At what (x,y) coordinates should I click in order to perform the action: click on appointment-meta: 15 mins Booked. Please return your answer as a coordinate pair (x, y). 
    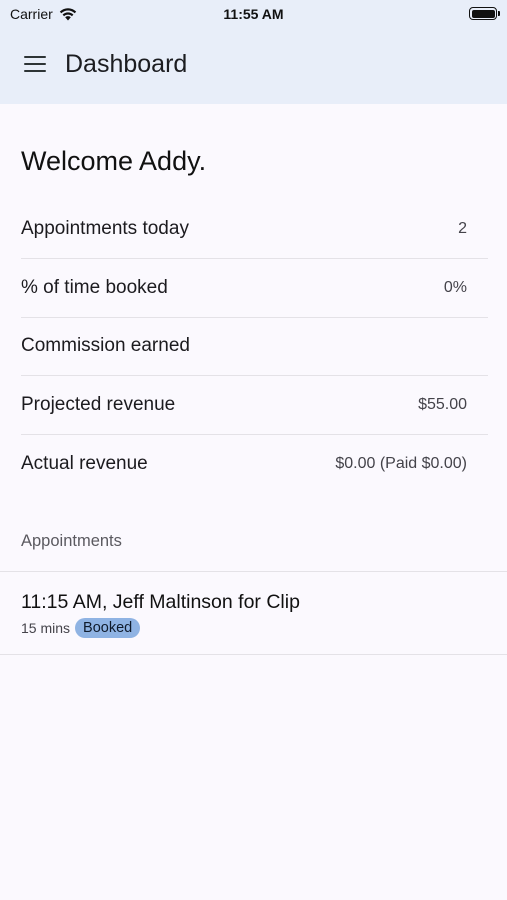
    Looking at the image, I should click on (253, 628).